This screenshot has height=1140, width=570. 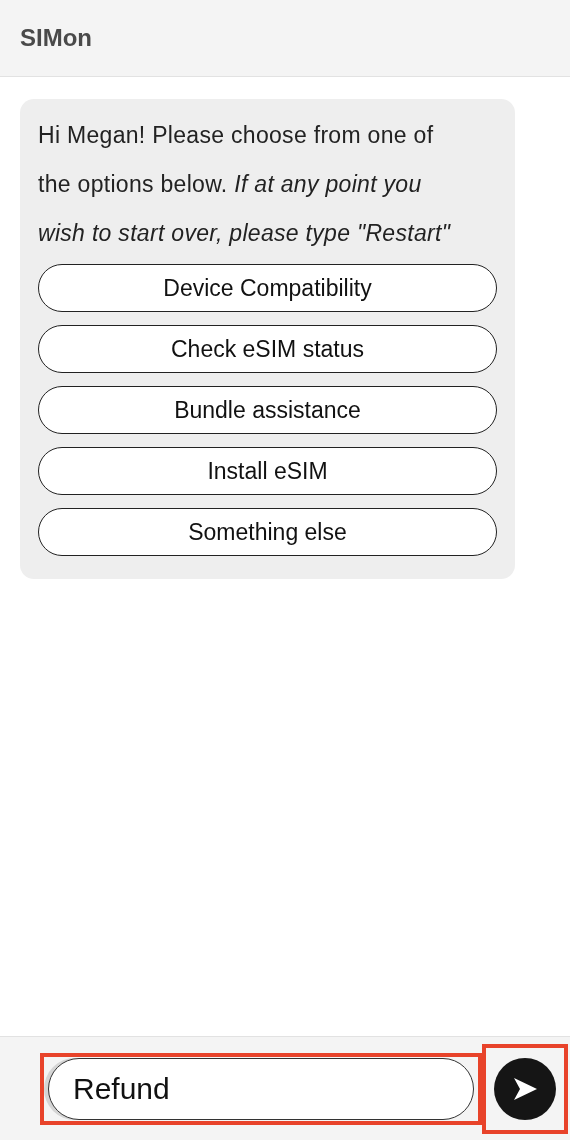 What do you see at coordinates (56, 38) in the screenshot?
I see `app-title: SIMon` at bounding box center [56, 38].